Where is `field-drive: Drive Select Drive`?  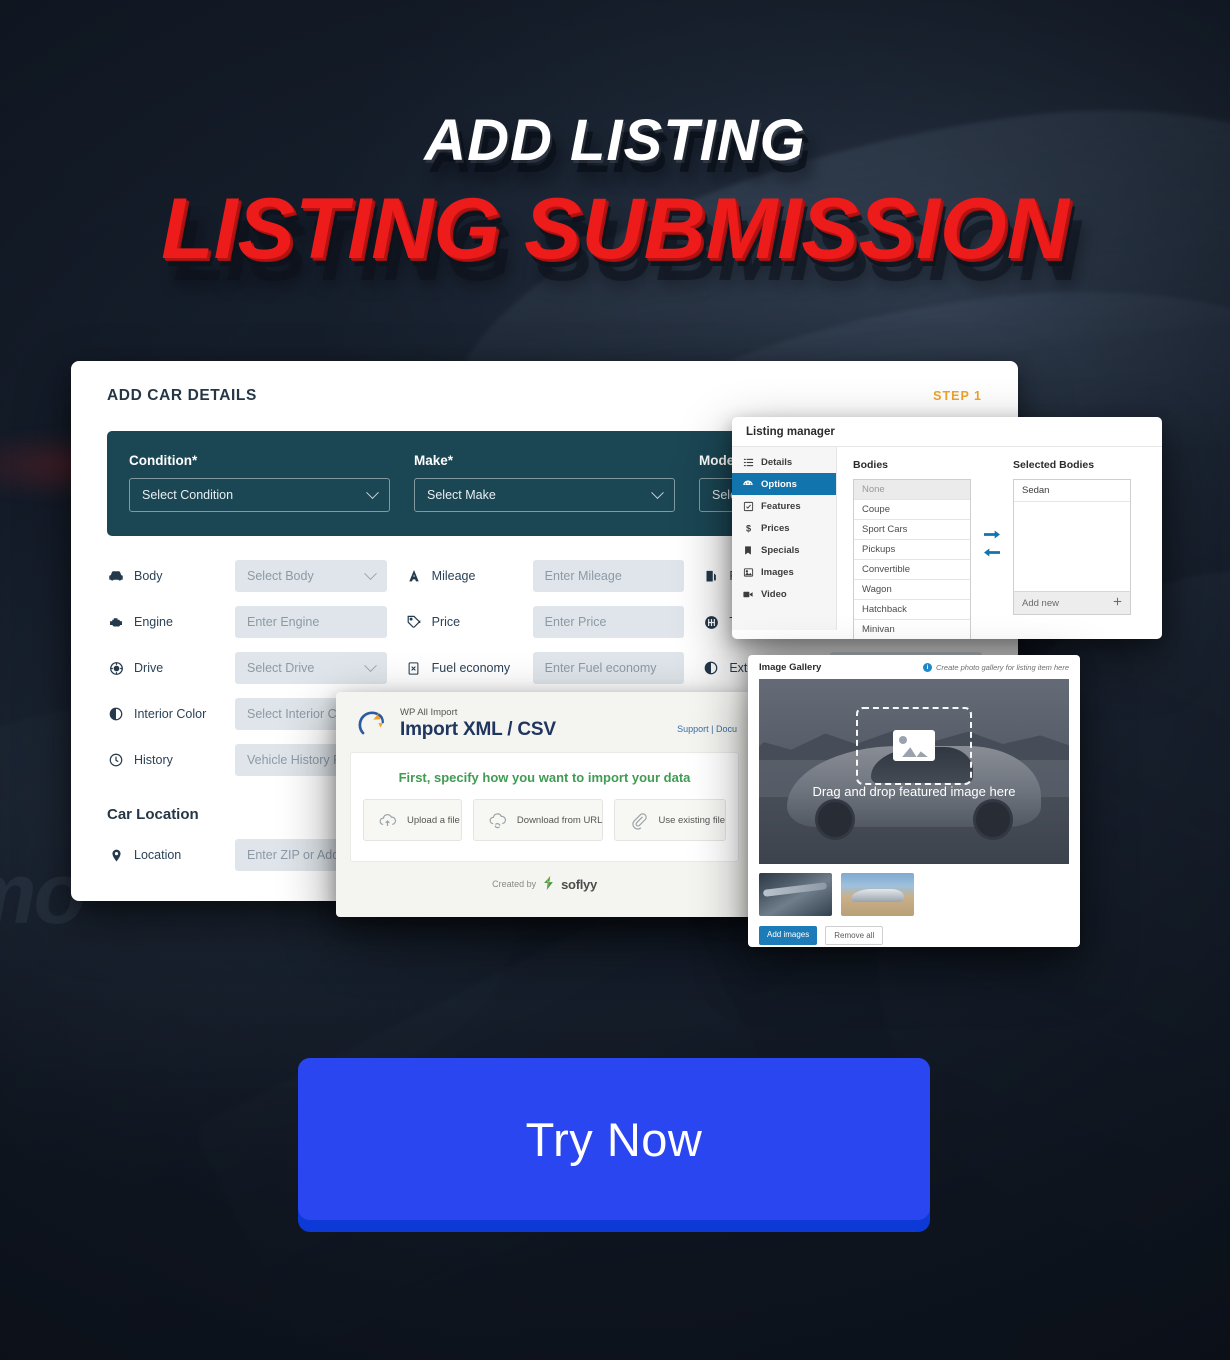
field-drive: Drive Select Drive is located at coordinates (247, 668).